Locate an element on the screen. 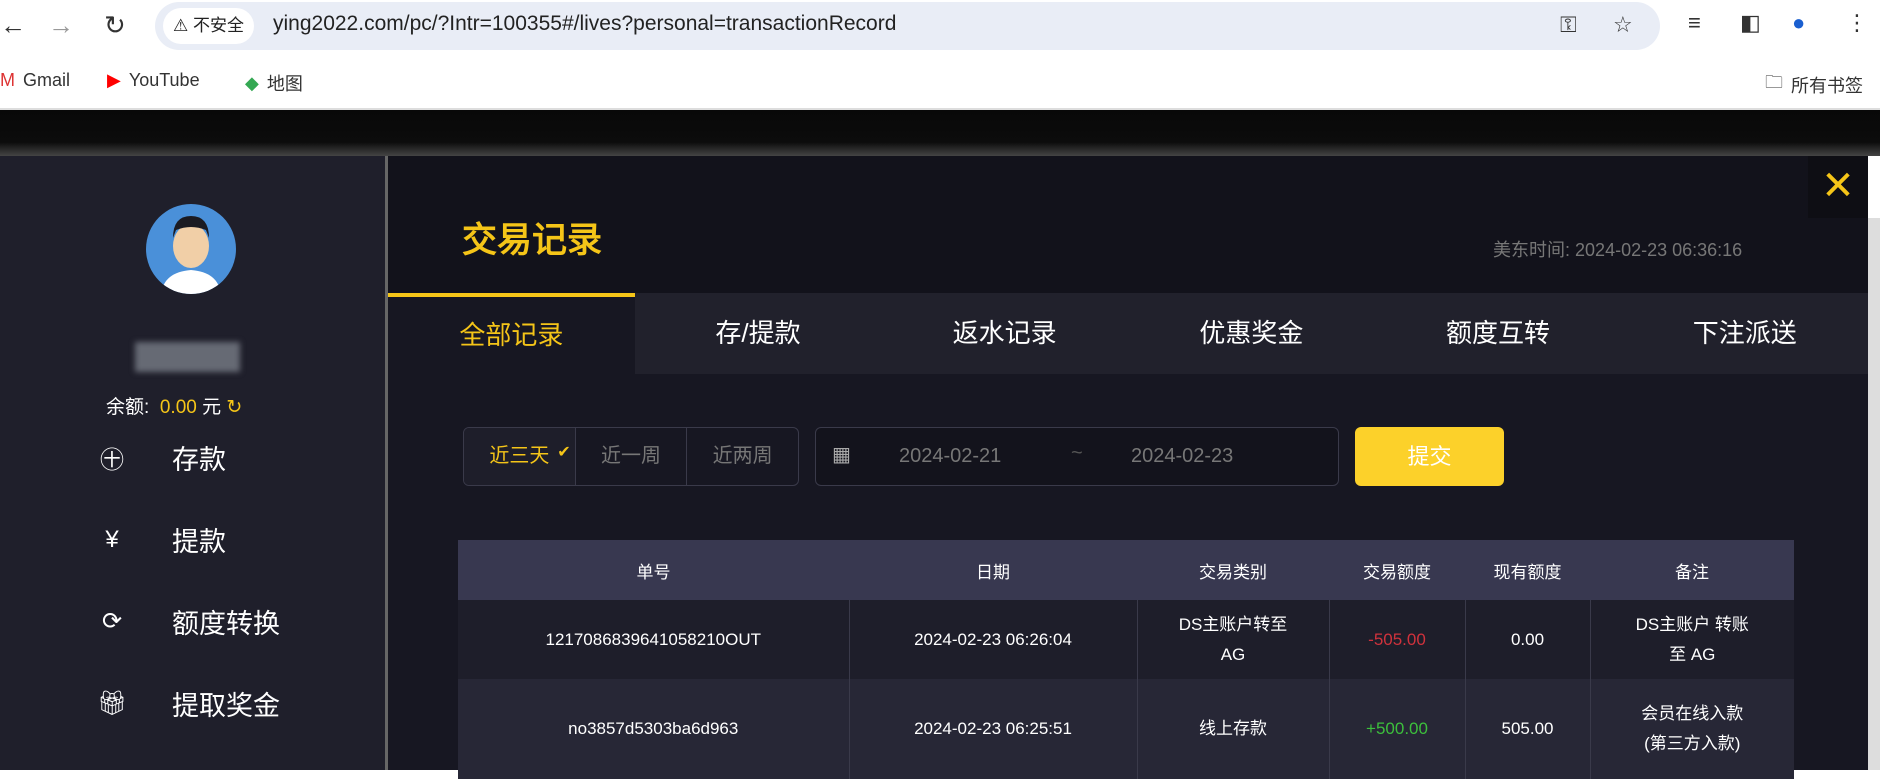 This screenshot has width=1880, height=779. cell-balance: 0.00 is located at coordinates (1528, 639).